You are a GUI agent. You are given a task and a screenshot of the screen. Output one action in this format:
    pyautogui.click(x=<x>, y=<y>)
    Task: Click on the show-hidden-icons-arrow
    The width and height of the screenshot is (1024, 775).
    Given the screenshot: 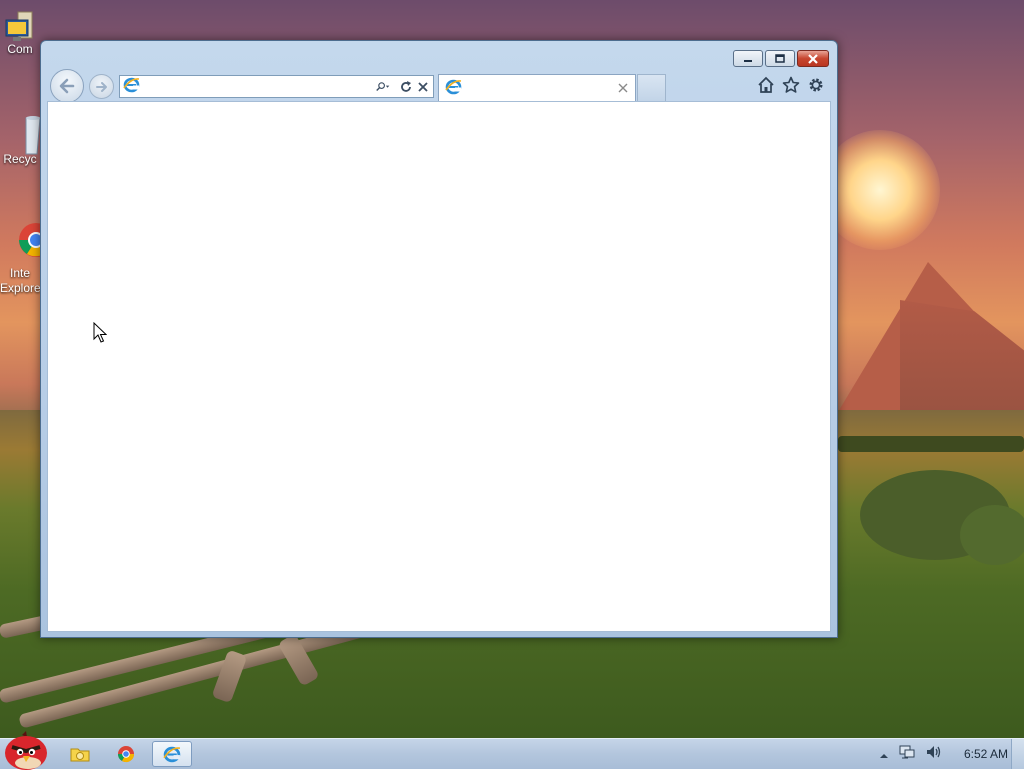 What is the action you would take?
    pyautogui.click(x=883, y=755)
    